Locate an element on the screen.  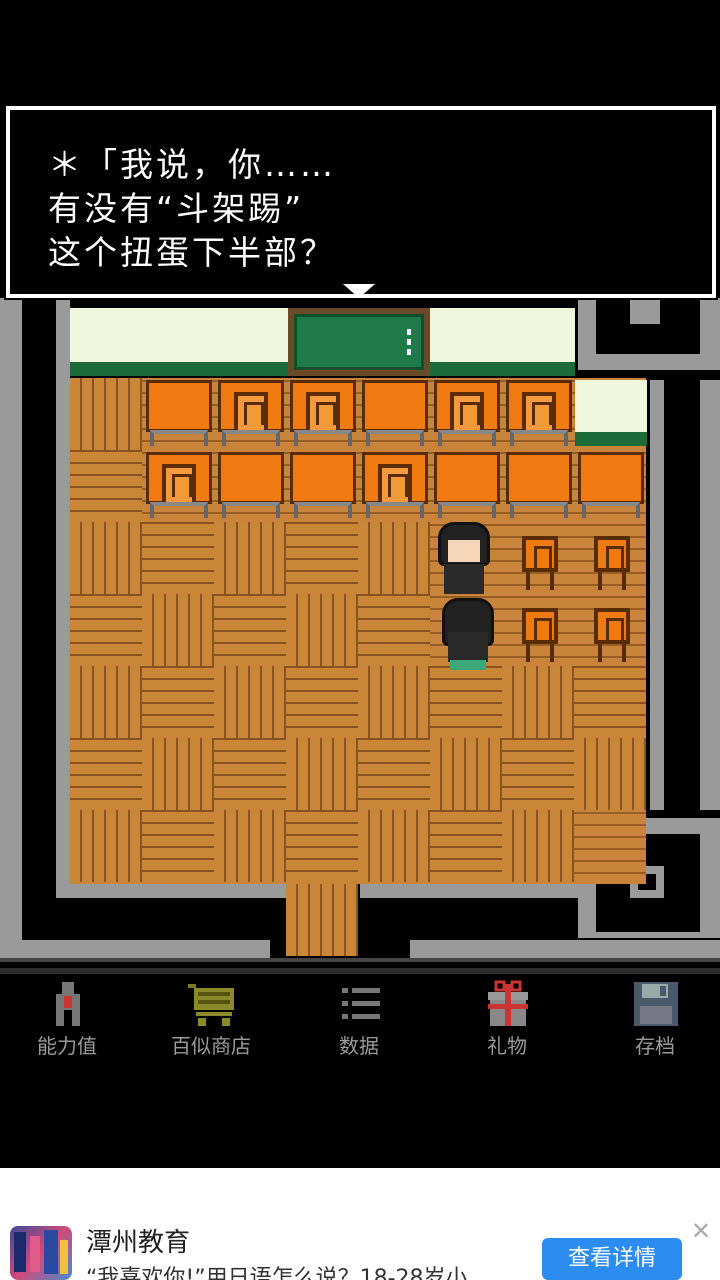
floppy-disk-icon is located at coordinates (656, 1004).